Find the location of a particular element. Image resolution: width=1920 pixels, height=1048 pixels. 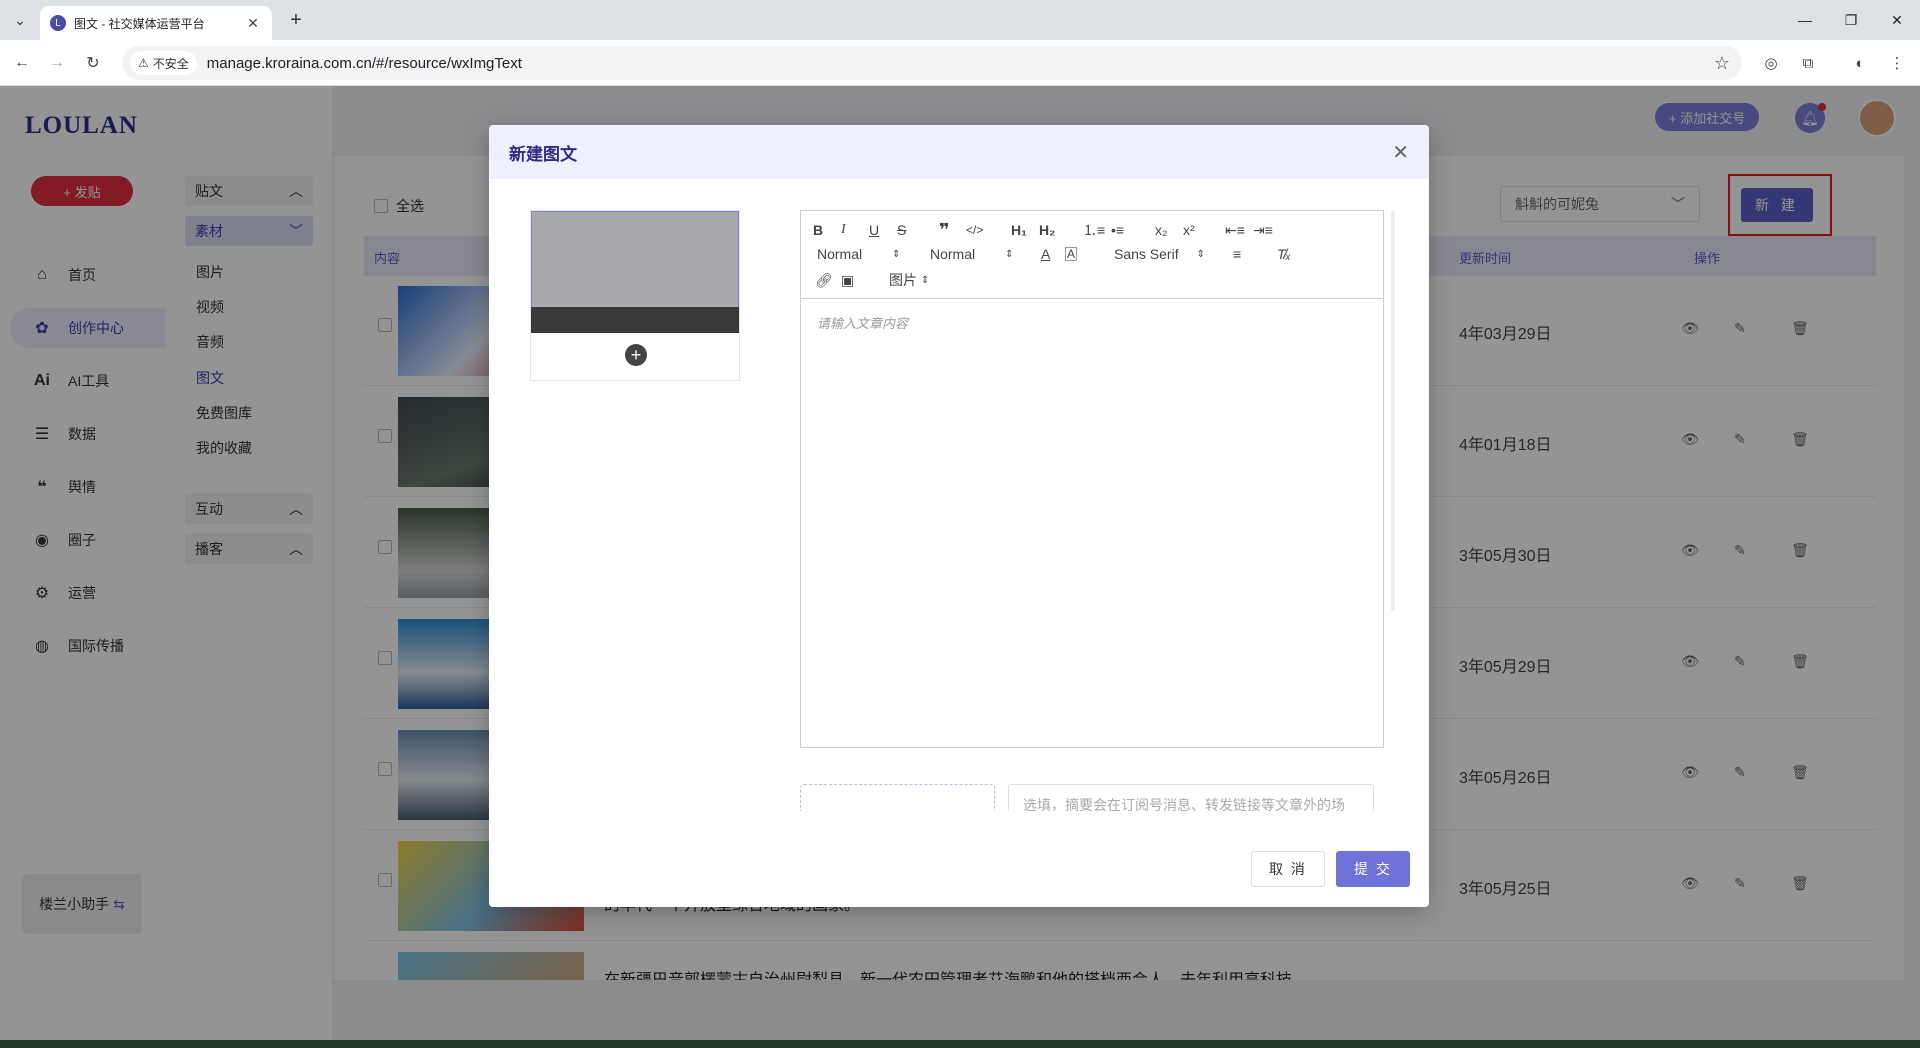

cover-card: + is located at coordinates (635, 295).